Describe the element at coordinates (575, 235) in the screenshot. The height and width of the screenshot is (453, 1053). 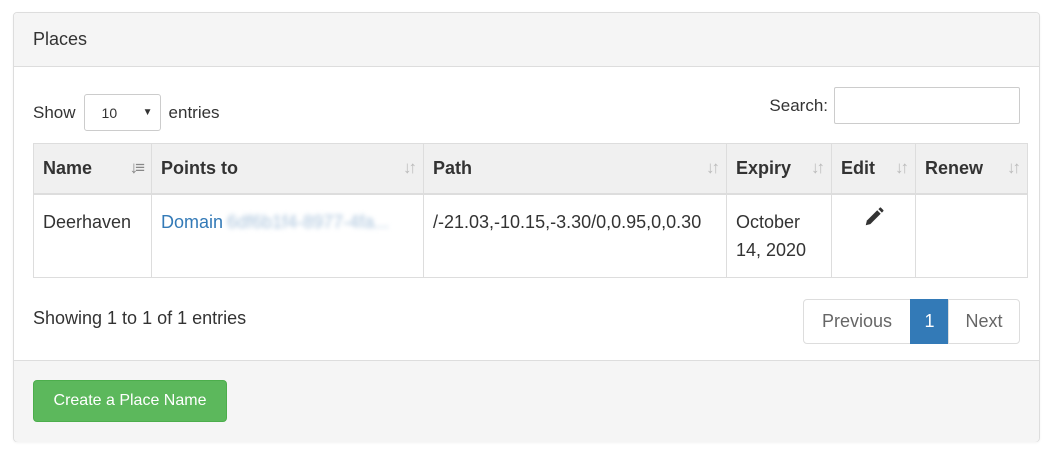
I see `cell-path: /-21.03,-10.15,-3.30/0,0.95,0,0.30` at that location.